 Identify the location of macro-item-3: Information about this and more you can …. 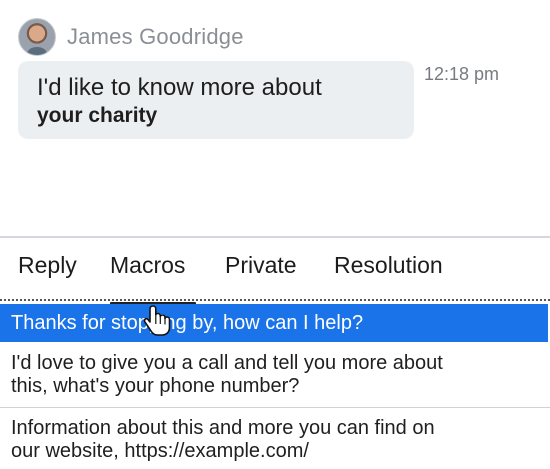
(274, 443).